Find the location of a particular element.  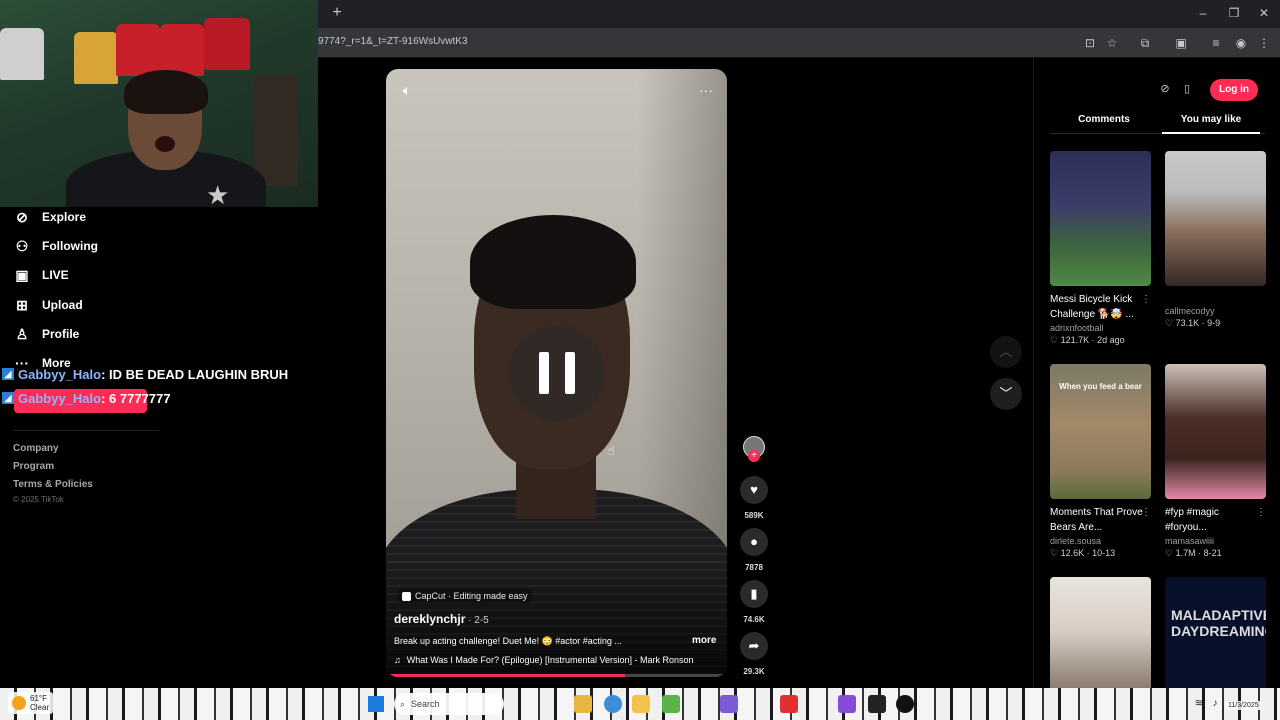

taskbar-search: ⌕ Search is located at coordinates (449, 704).